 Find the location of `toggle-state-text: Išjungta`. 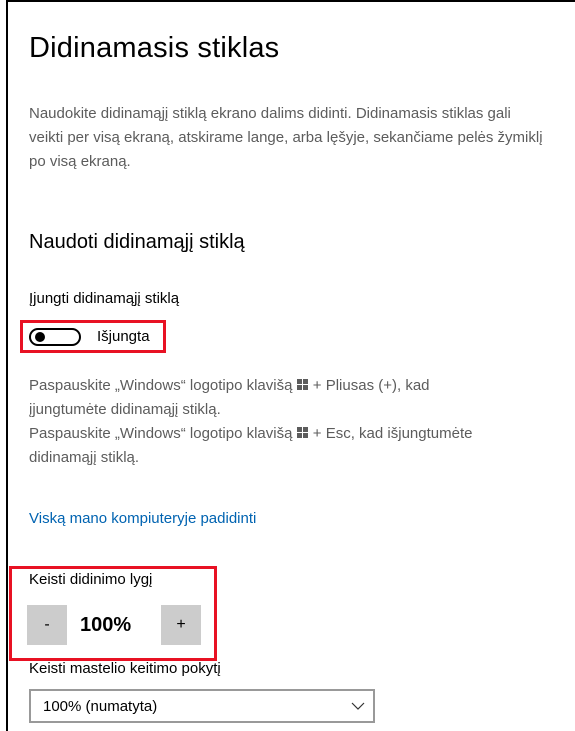

toggle-state-text: Išjungta is located at coordinates (123, 336).